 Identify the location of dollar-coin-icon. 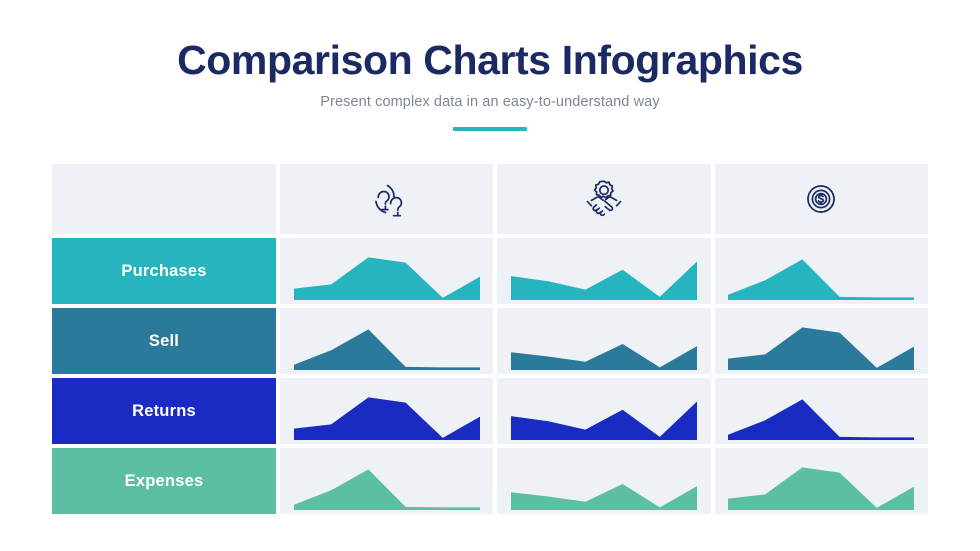
(821, 199).